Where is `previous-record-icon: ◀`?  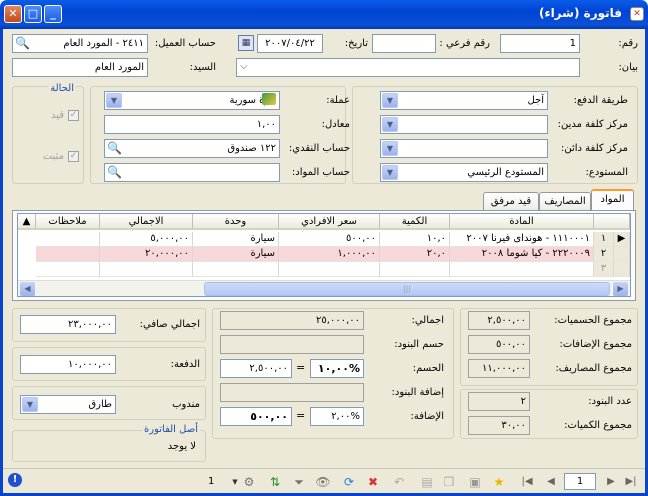 previous-record-icon: ◀ is located at coordinates (551, 482).